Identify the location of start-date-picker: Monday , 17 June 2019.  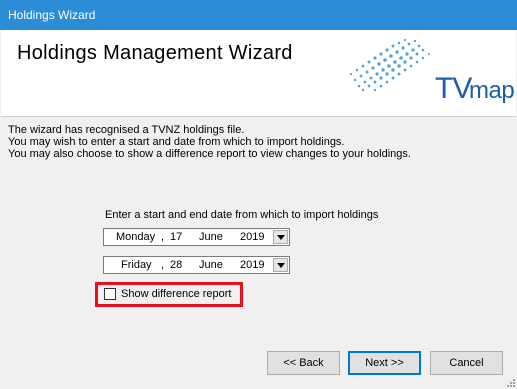
(196, 237).